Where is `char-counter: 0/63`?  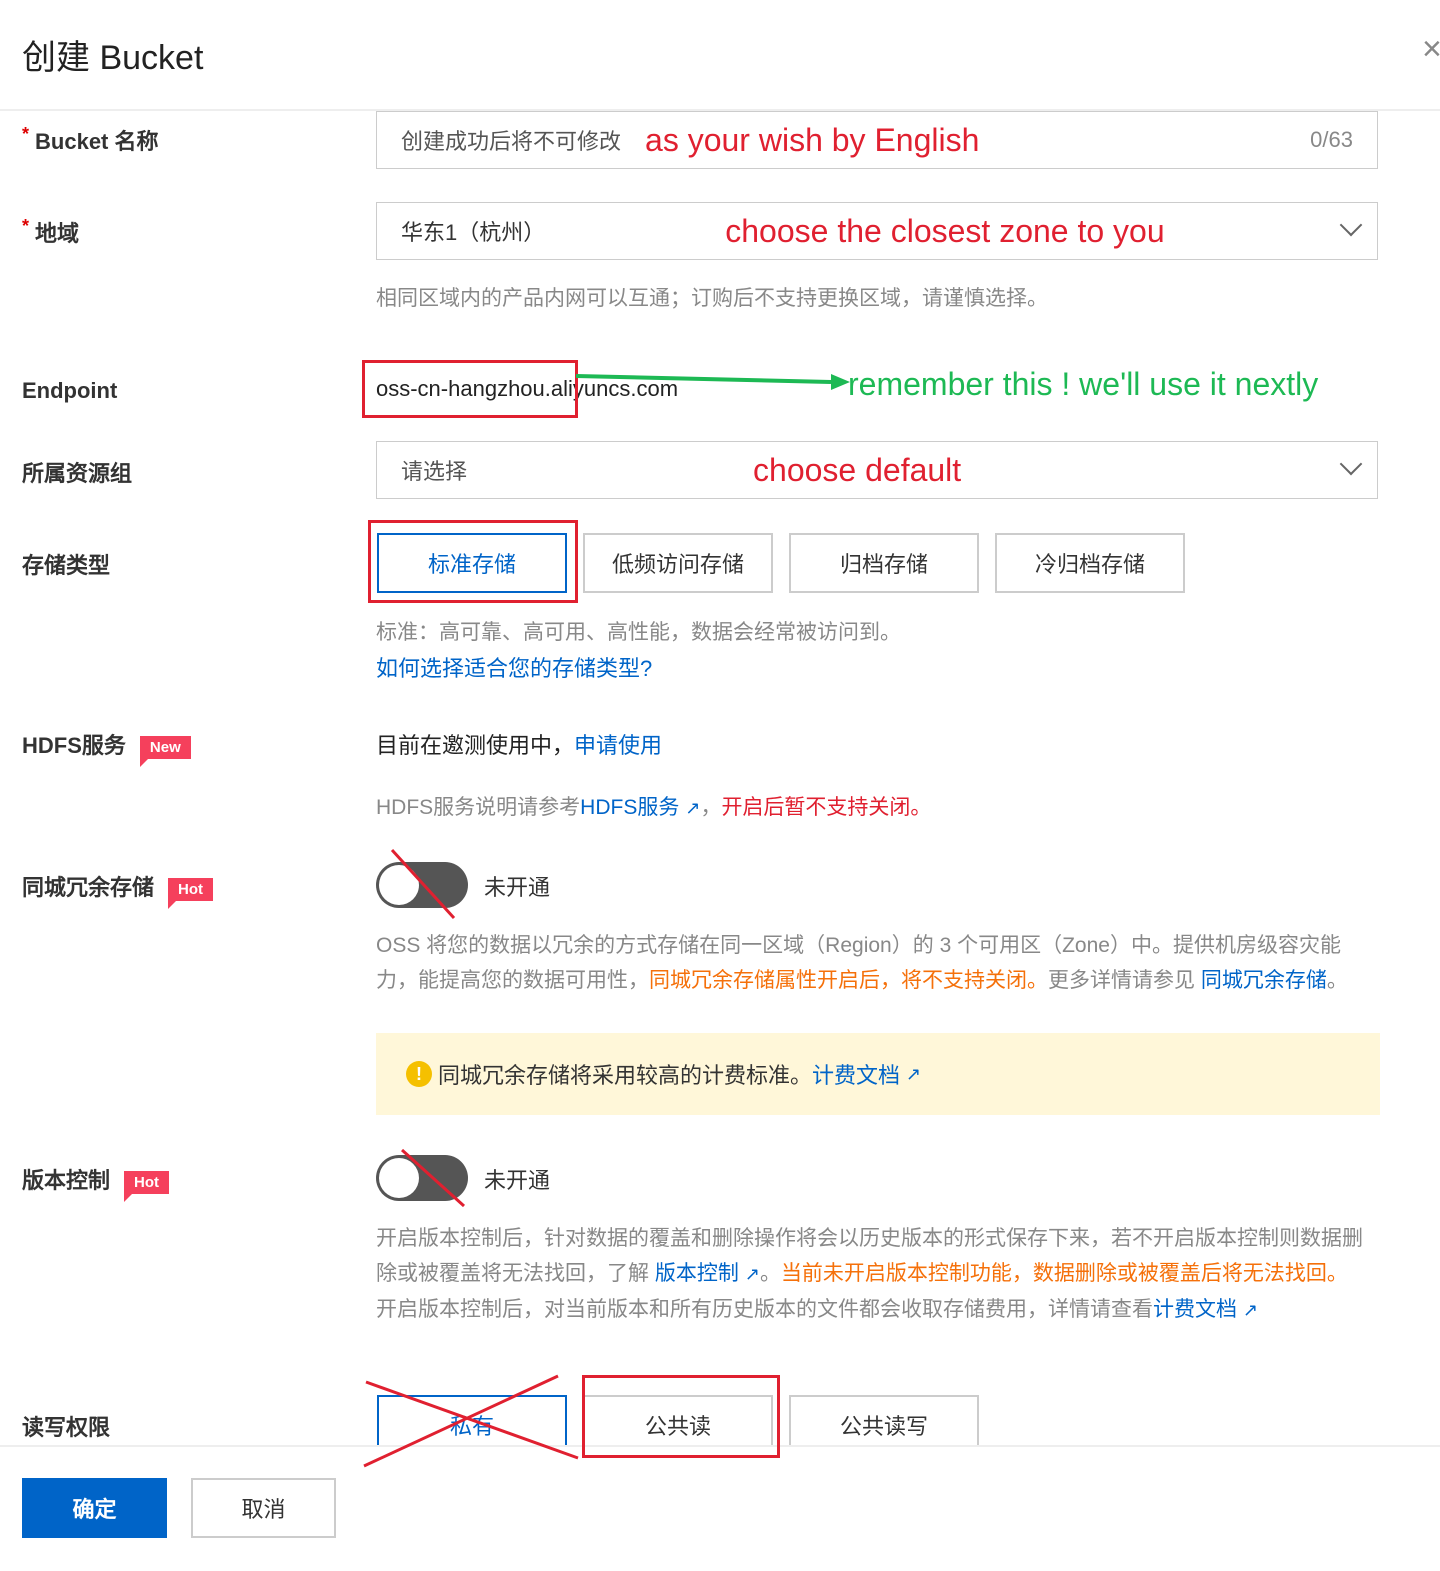 char-counter: 0/63 is located at coordinates (1331, 139).